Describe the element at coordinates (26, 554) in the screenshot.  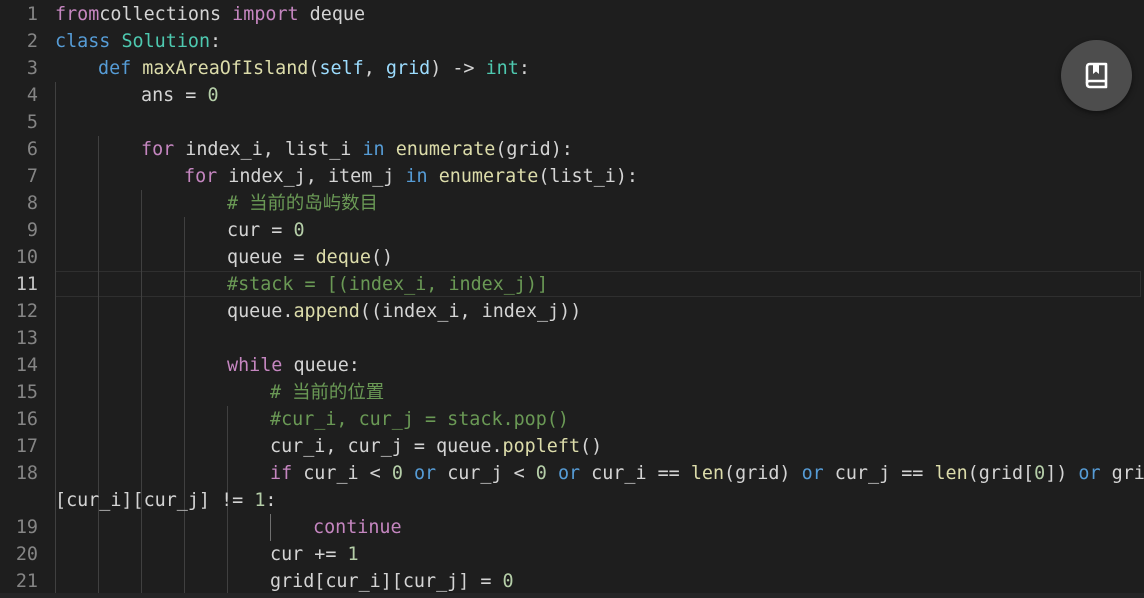
I see `line-number: 20` at that location.